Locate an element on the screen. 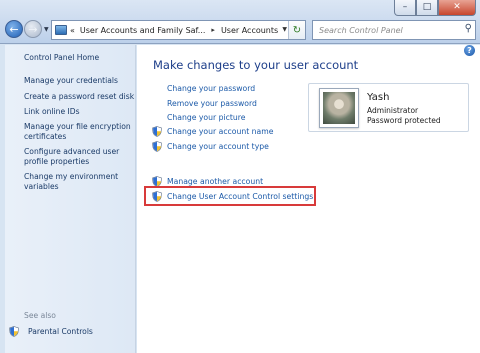 The height and width of the screenshot is (353, 480). user-name: Yash is located at coordinates (378, 97).